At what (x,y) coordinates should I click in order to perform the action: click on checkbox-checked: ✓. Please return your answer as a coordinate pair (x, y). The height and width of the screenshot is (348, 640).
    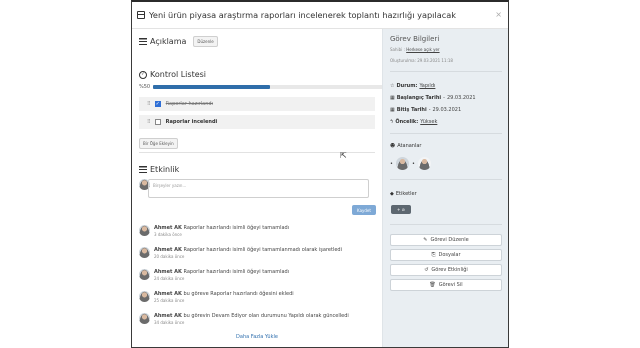
    Looking at the image, I should click on (157, 104).